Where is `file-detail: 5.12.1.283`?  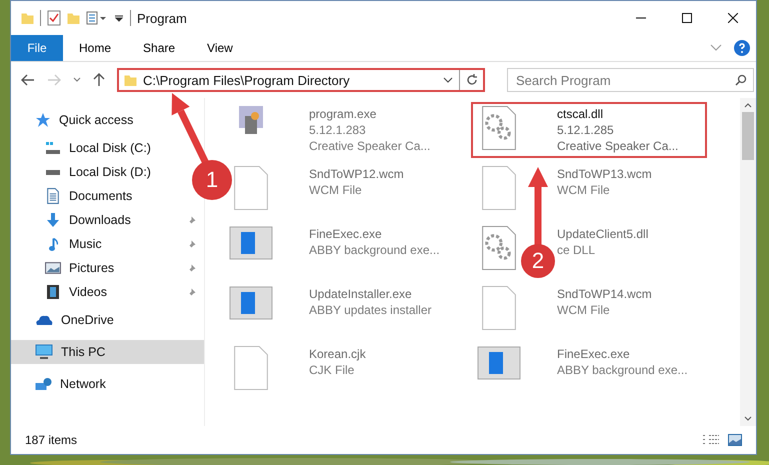
file-detail: 5.12.1.283 is located at coordinates (337, 130).